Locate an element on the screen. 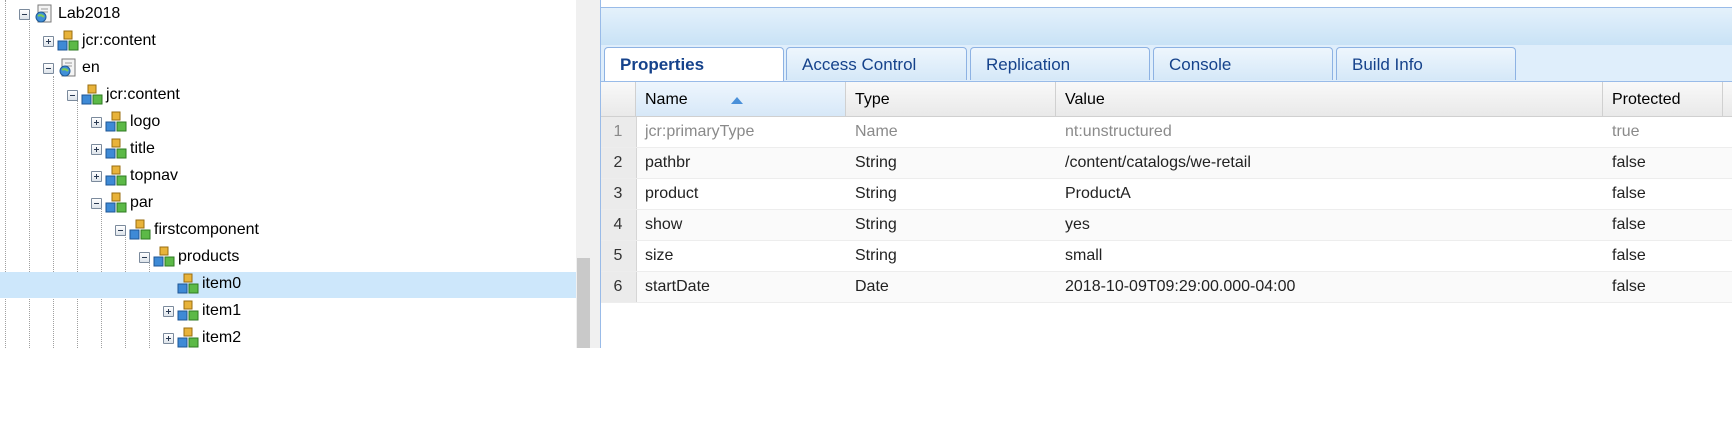  tree-node: title is located at coordinates (288, 150).